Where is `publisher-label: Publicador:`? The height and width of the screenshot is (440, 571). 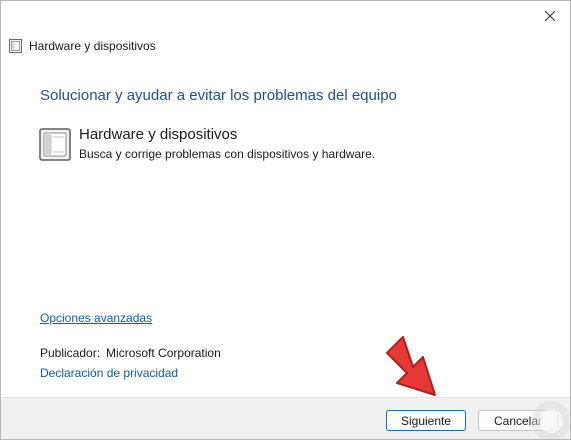 publisher-label: Publicador: is located at coordinates (70, 353).